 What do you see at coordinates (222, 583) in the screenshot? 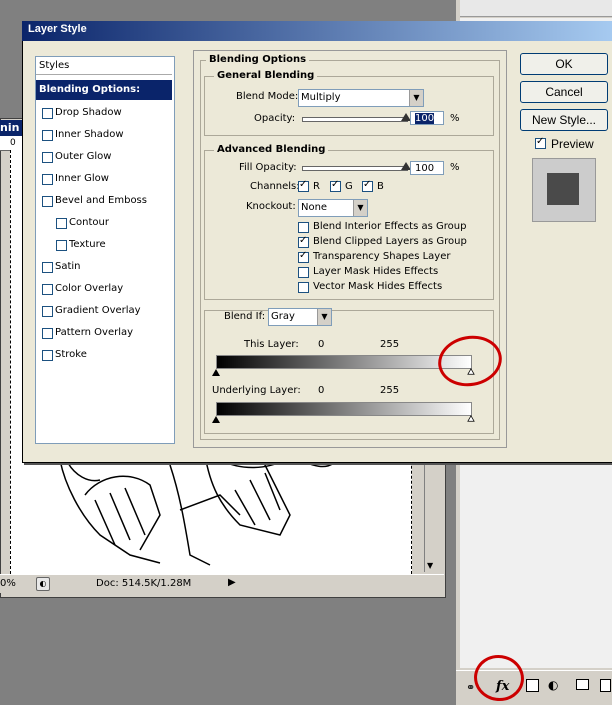
I see `document-status-bar: 0% ◐ Doc: 514.5K/1.28M ▶` at bounding box center [222, 583].